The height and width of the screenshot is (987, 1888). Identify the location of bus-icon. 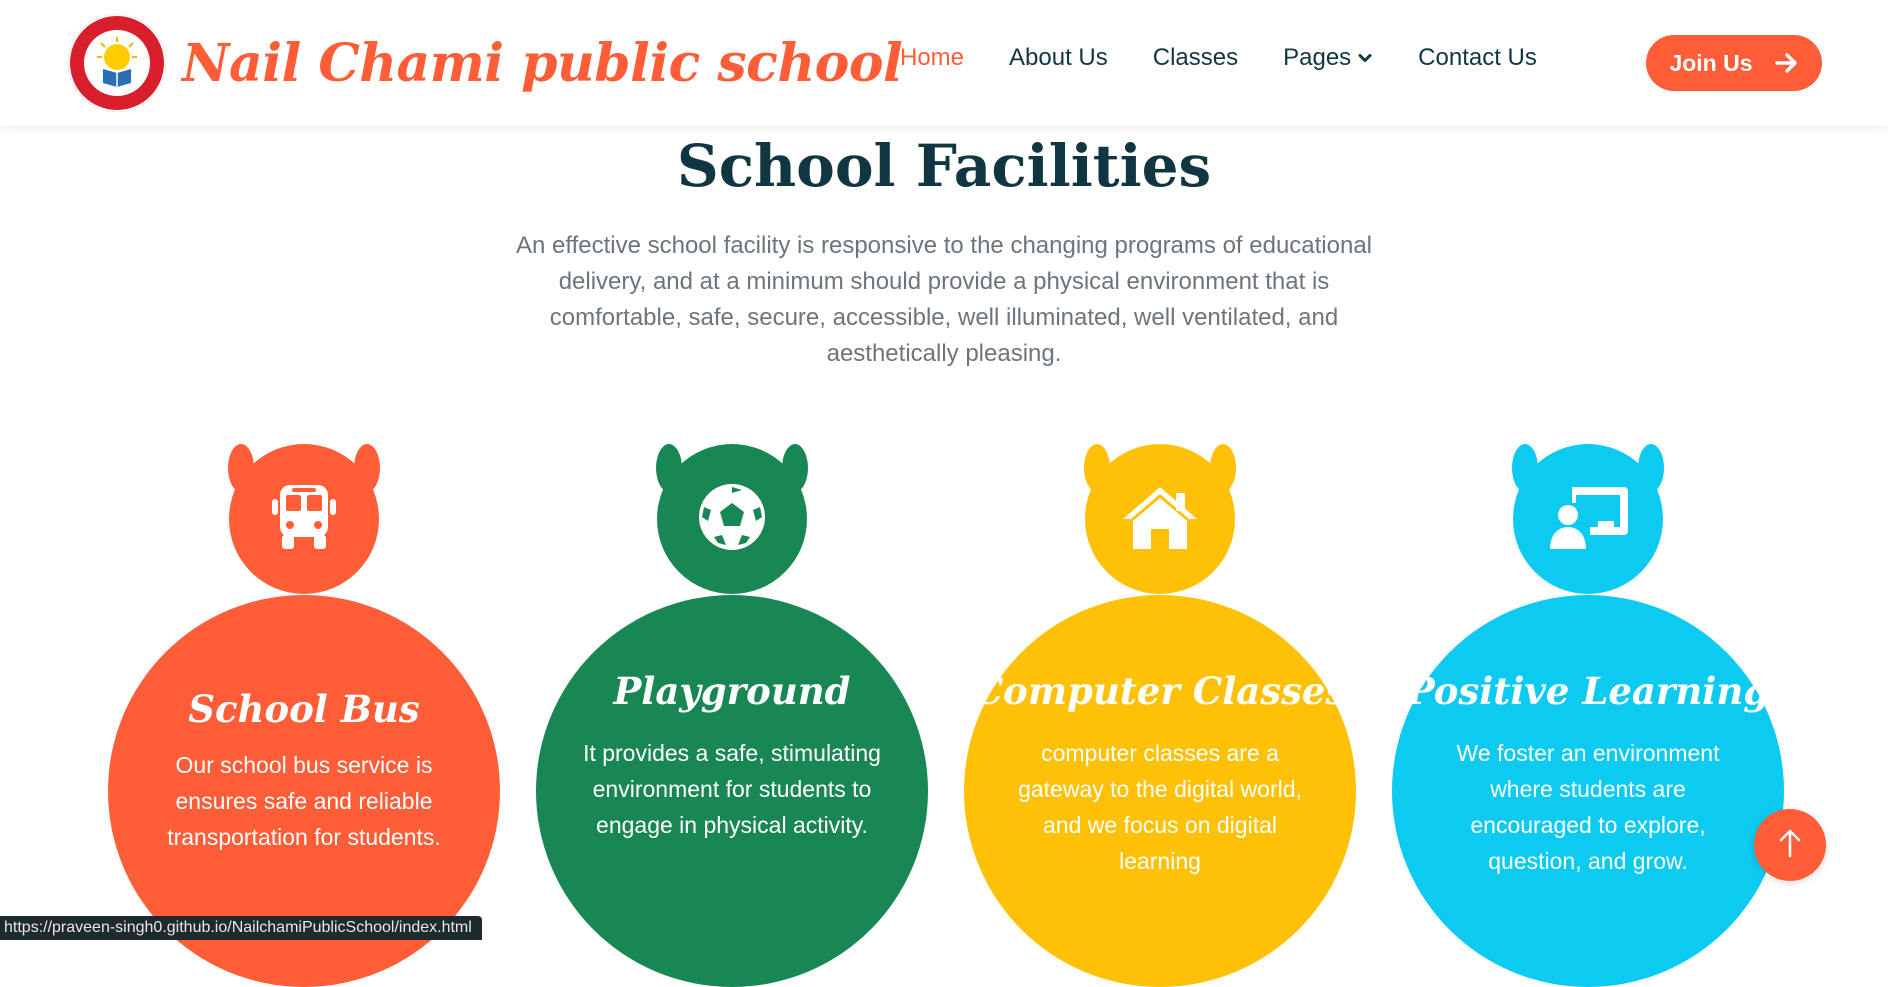
(304, 519).